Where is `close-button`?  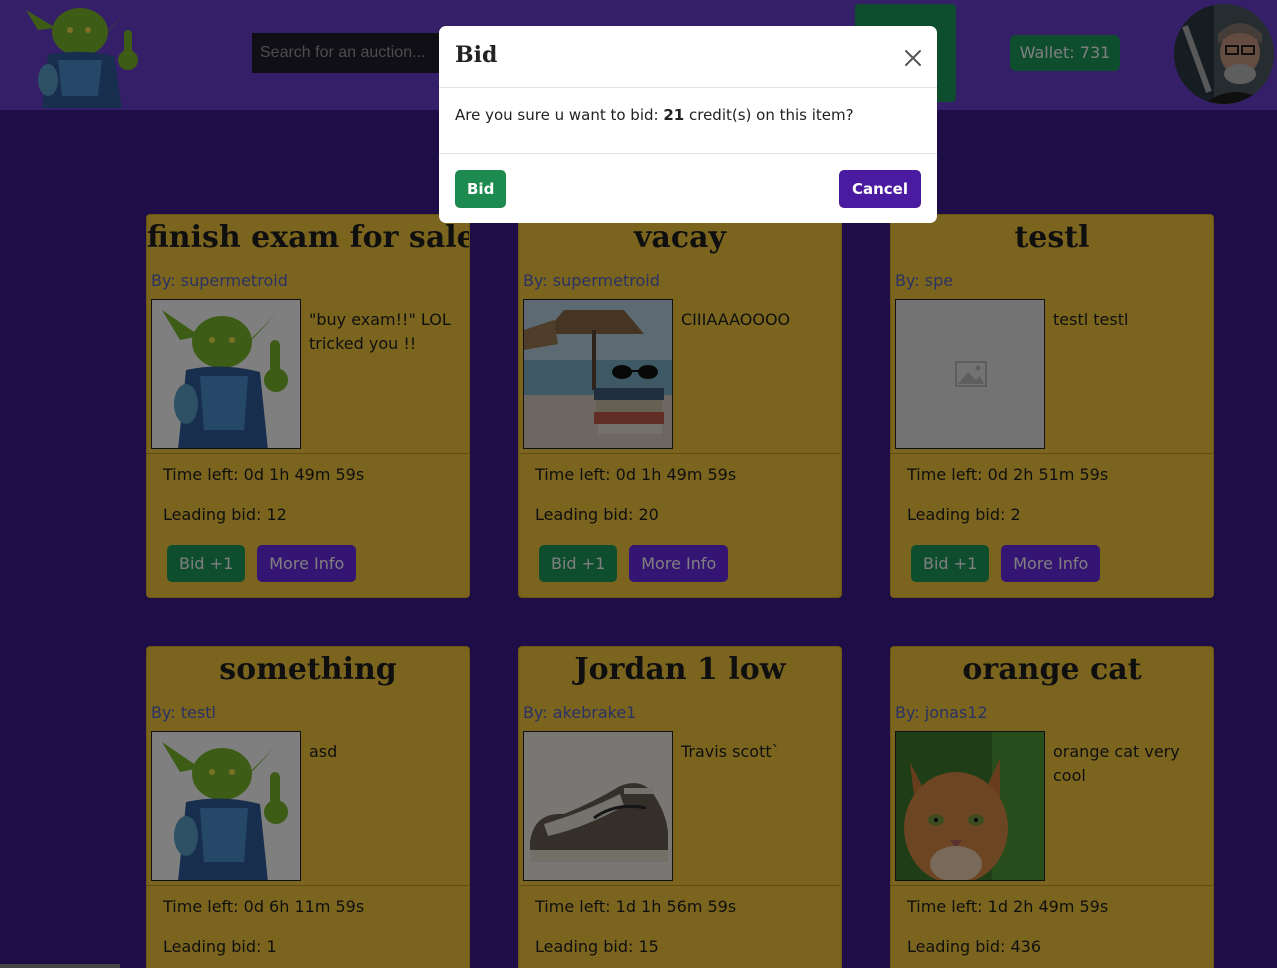 close-button is located at coordinates (913, 58).